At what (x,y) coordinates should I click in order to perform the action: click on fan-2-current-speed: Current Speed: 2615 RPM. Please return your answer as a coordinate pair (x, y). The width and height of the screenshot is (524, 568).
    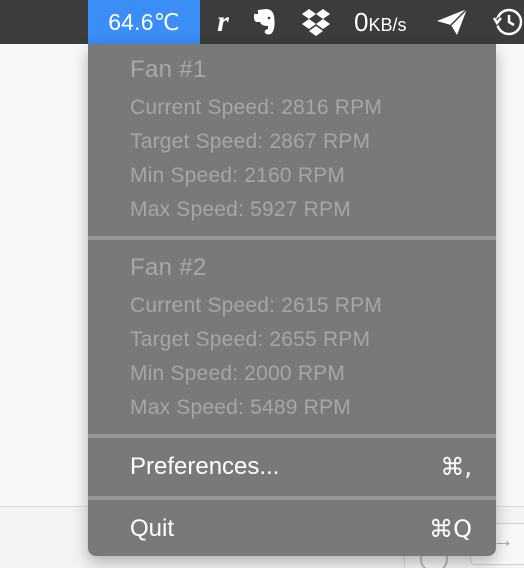
    Looking at the image, I should click on (256, 305).